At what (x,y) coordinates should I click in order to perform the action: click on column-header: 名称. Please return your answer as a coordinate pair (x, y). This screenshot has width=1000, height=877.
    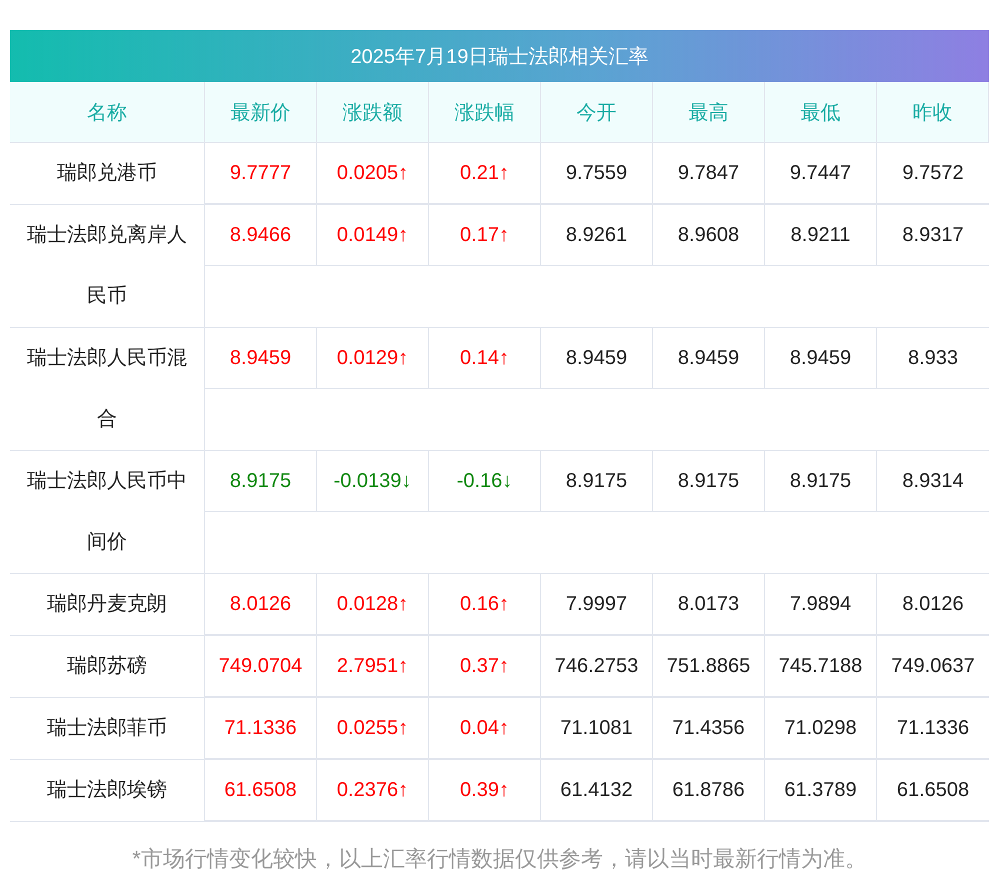
    Looking at the image, I should click on (107, 112).